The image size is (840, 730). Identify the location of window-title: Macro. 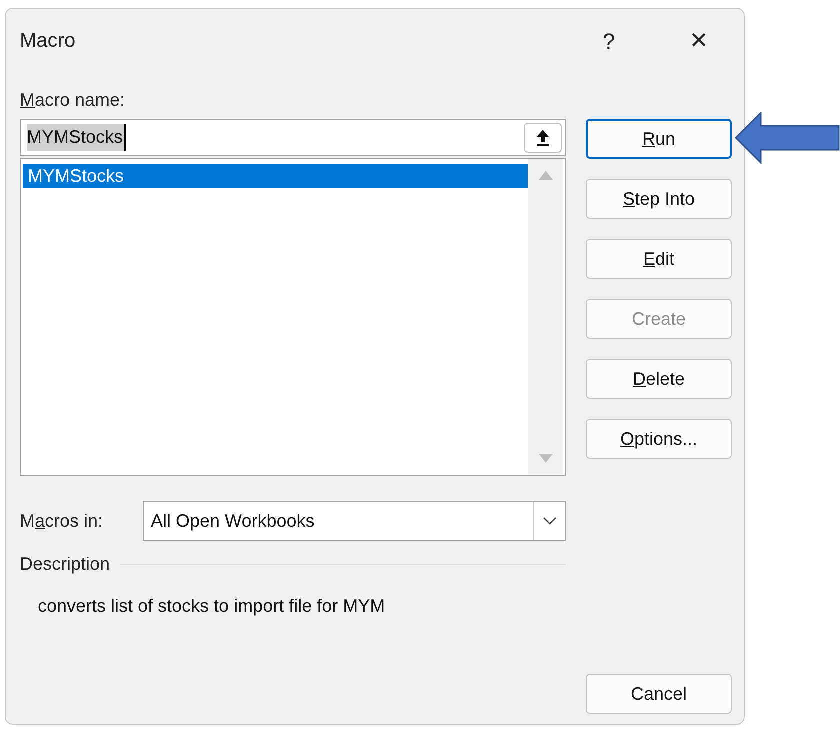
(48, 41).